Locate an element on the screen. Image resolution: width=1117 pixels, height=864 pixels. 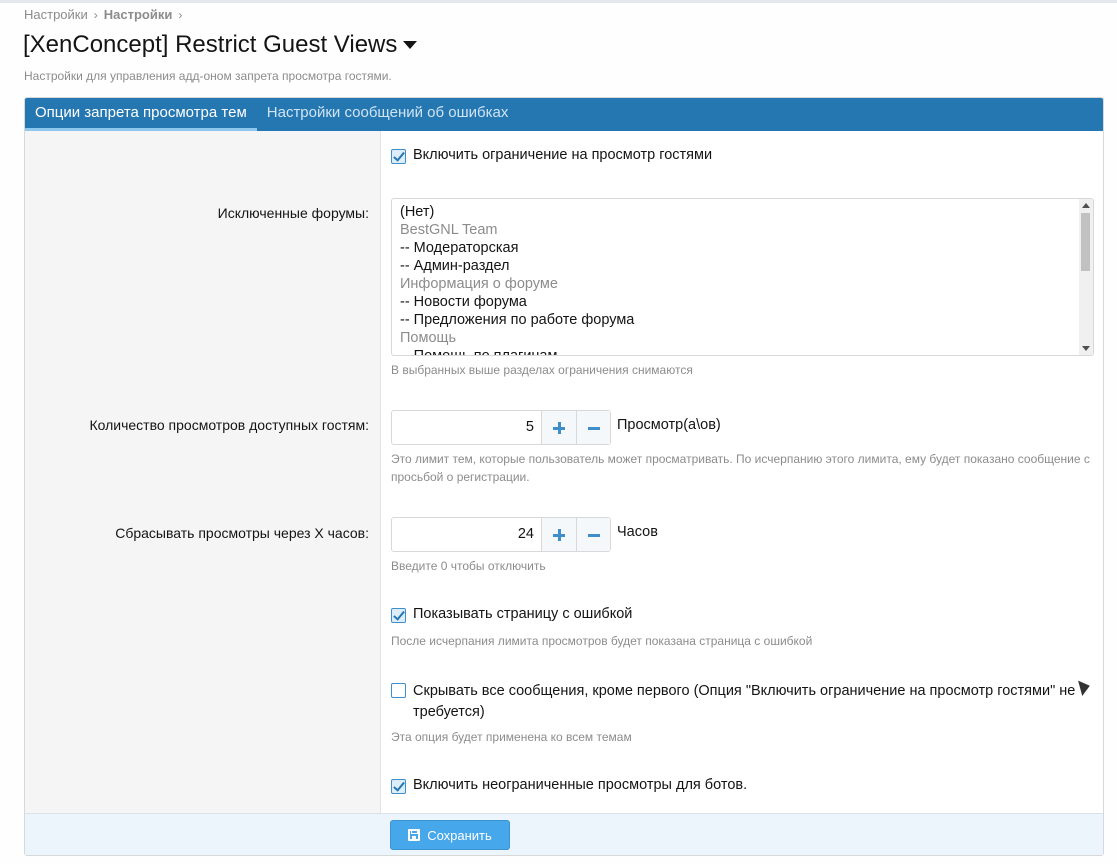
breadcrumb-item-settings-current: Настройки is located at coordinates (138, 14).